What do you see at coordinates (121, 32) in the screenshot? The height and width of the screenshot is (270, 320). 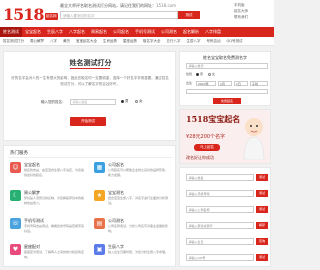 I see `nav-item: 公司起名` at bounding box center [121, 32].